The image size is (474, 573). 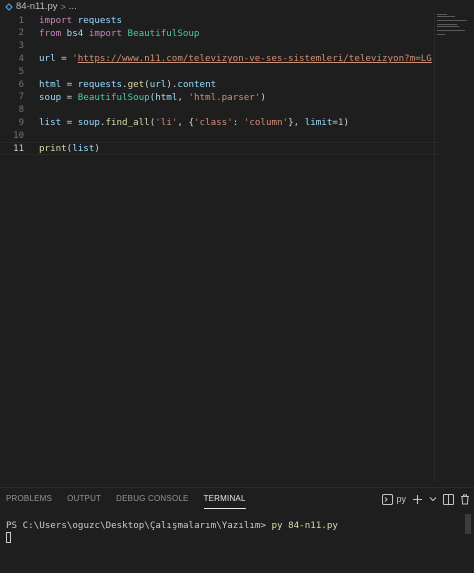 What do you see at coordinates (21, 110) in the screenshot?
I see `line-number: 8` at bounding box center [21, 110].